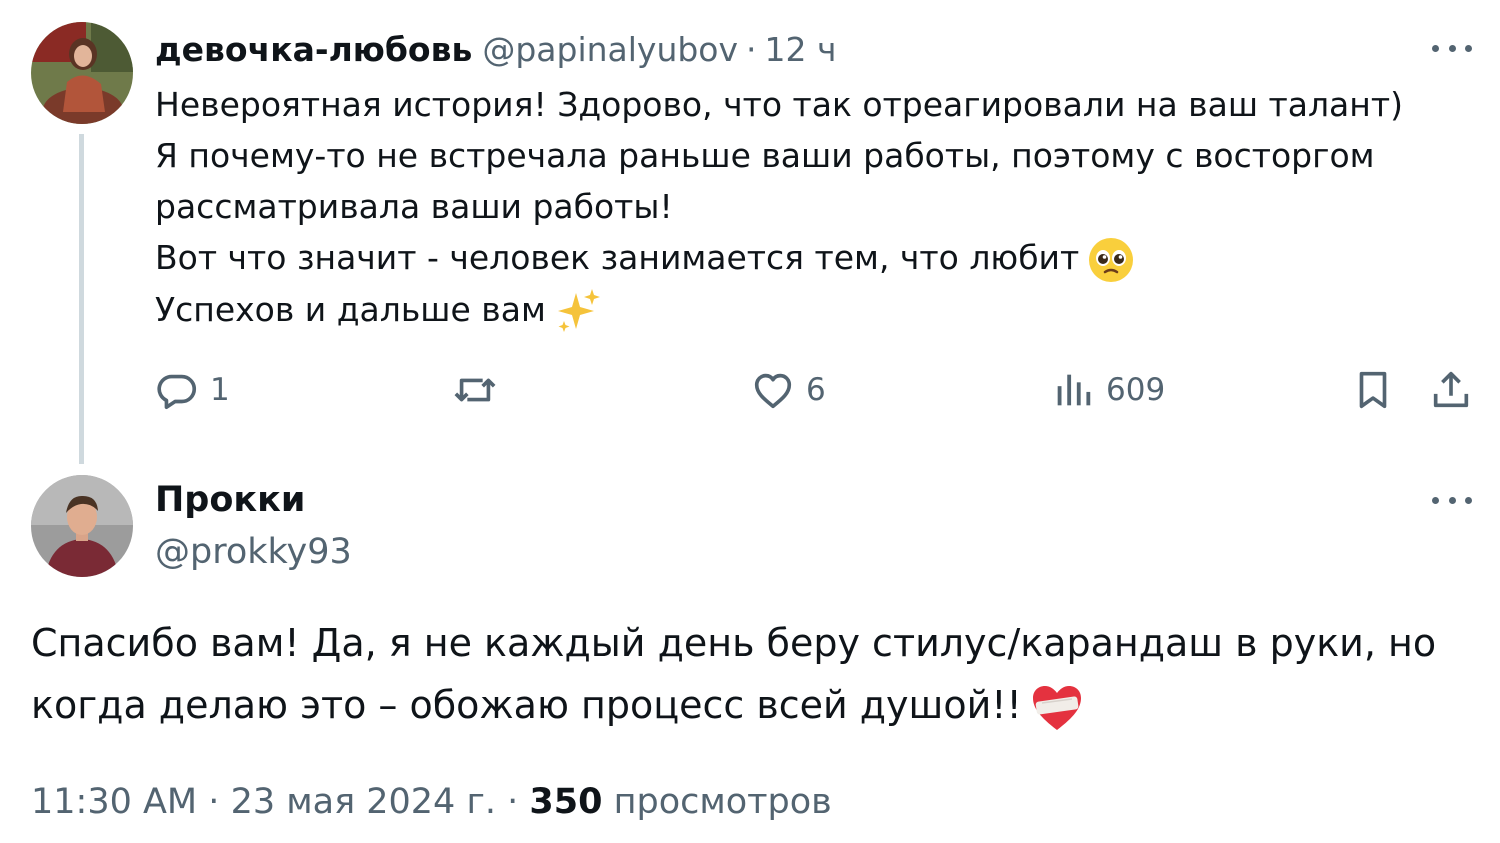 This screenshot has height=843, width=1500. What do you see at coordinates (177, 392) in the screenshot?
I see `reply-icon` at bounding box center [177, 392].